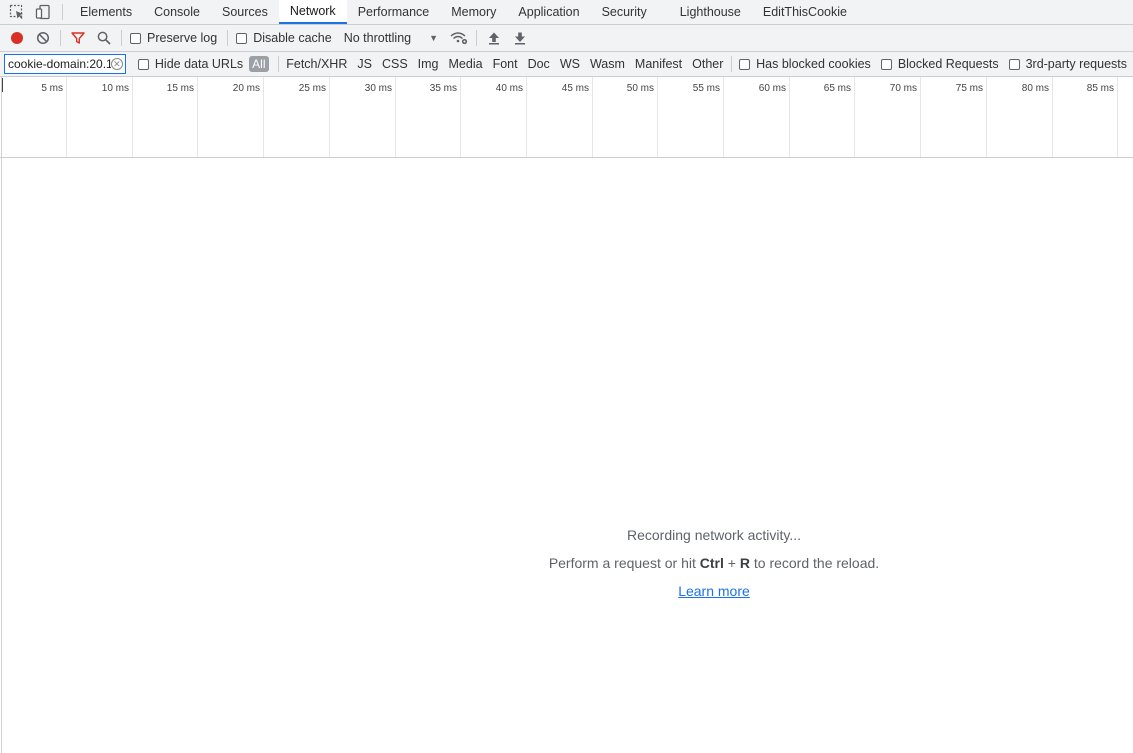  What do you see at coordinates (428, 64) in the screenshot?
I see `type-filter-img: Img` at bounding box center [428, 64].